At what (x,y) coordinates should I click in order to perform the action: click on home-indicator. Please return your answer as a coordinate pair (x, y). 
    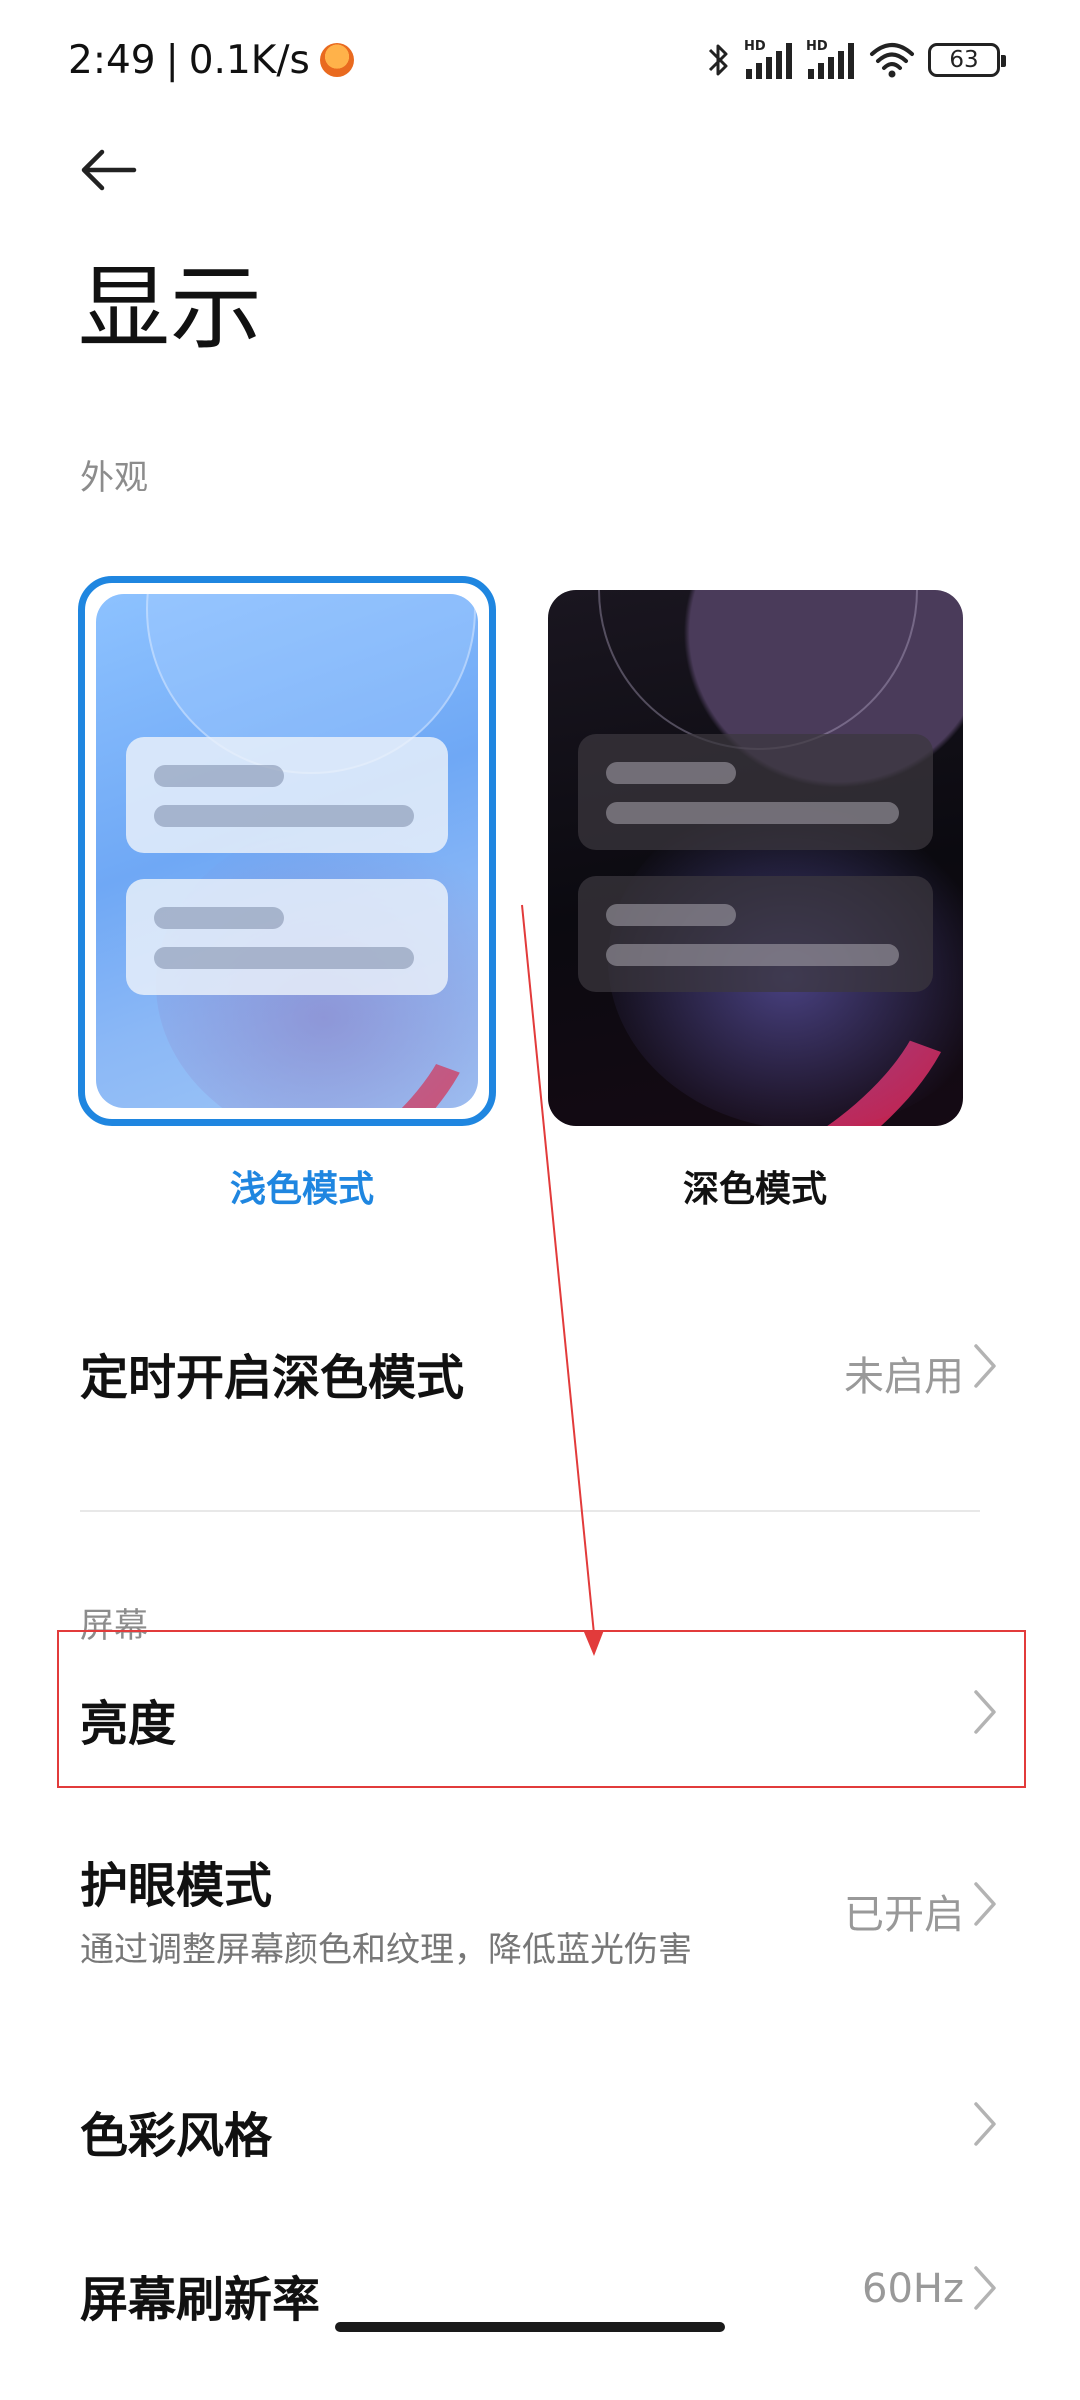
    Looking at the image, I should click on (530, 2327).